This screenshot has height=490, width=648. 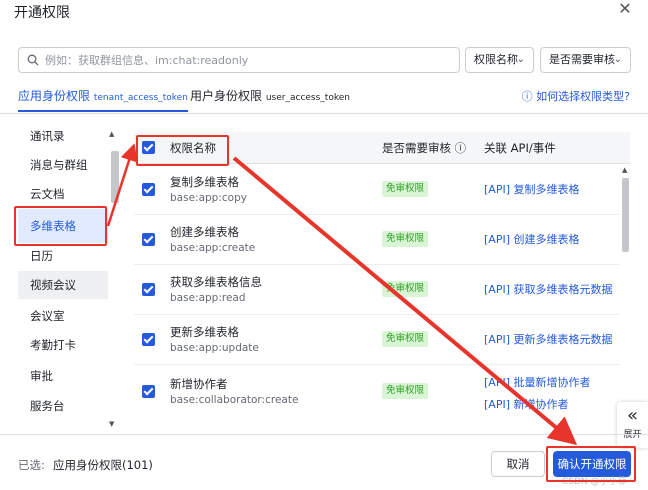 I want to click on permission-name-filter: 权限名称 ⌄, so click(x=499, y=60).